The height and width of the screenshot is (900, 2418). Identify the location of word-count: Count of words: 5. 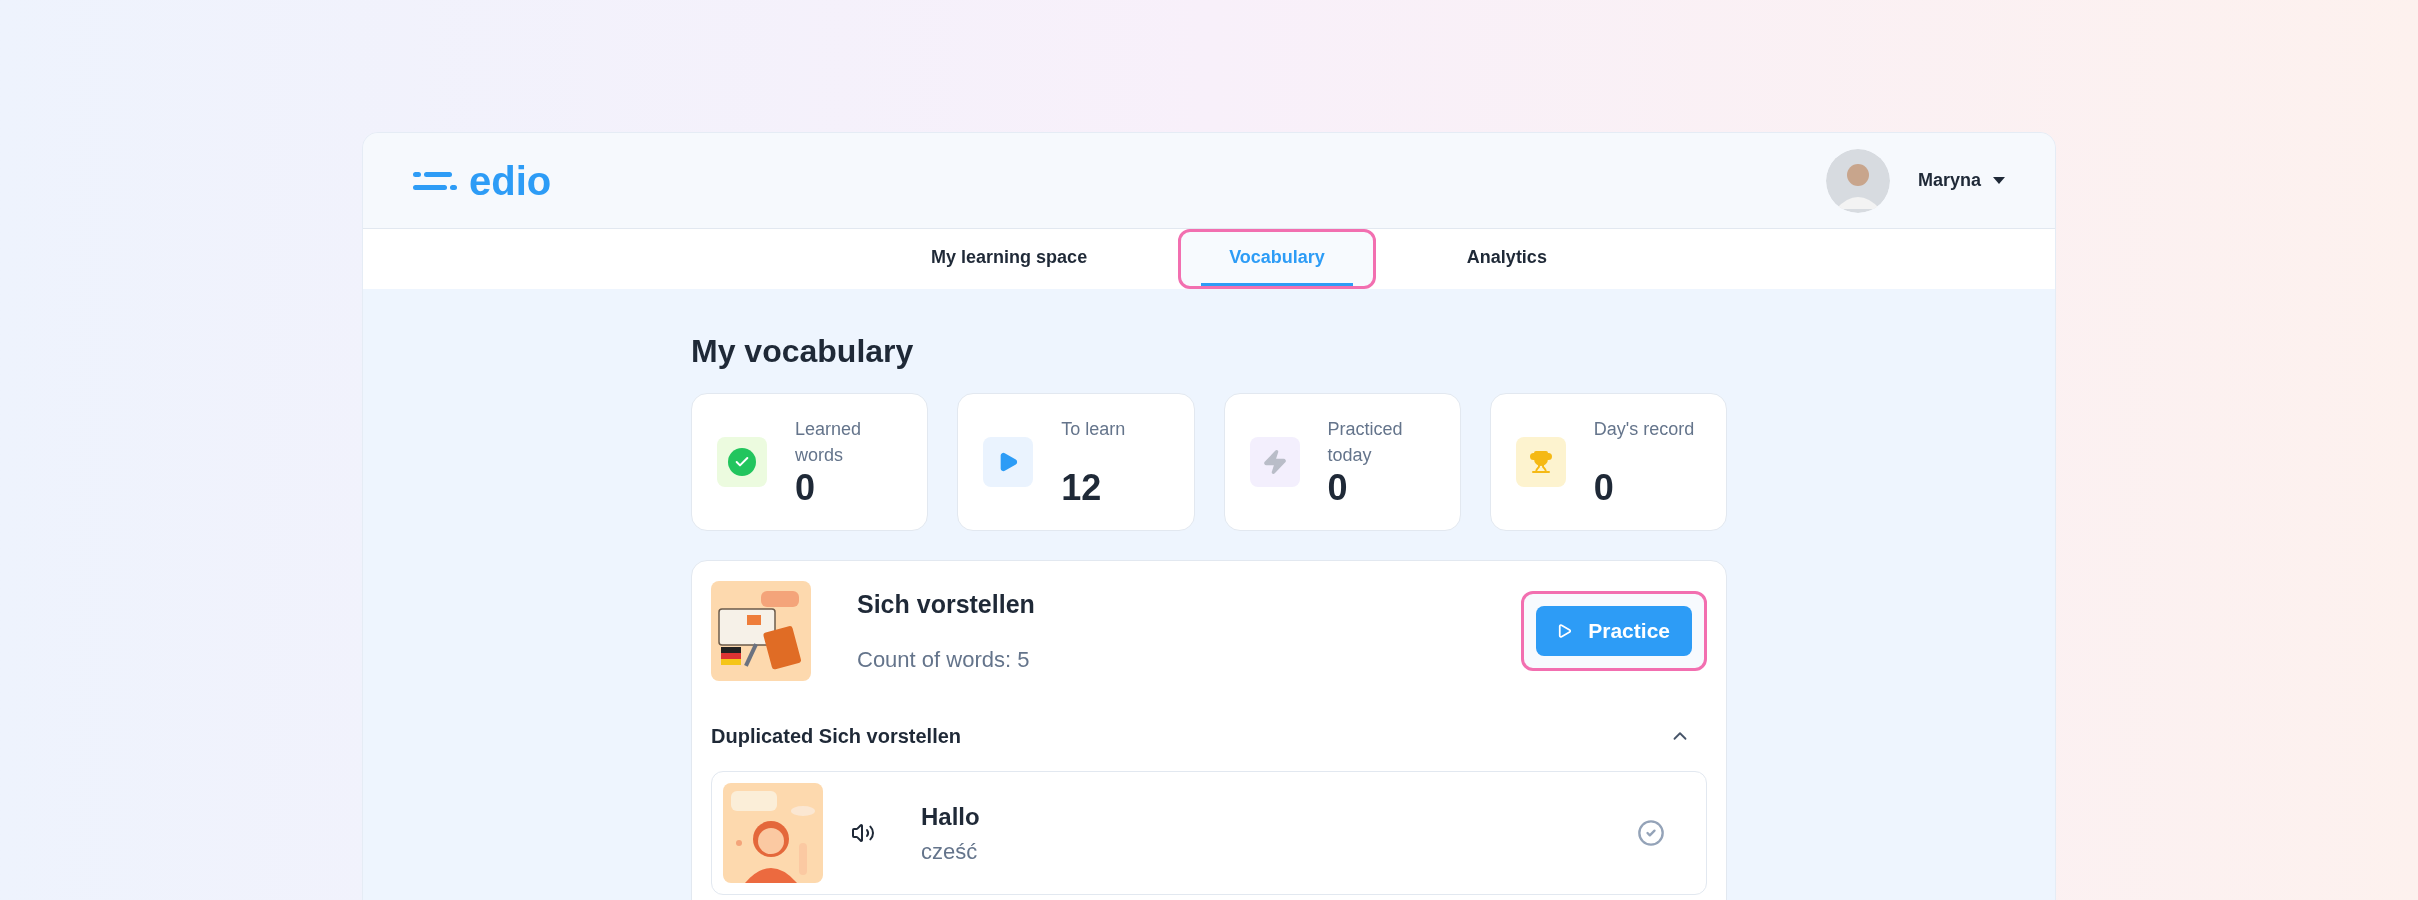
(944, 660).